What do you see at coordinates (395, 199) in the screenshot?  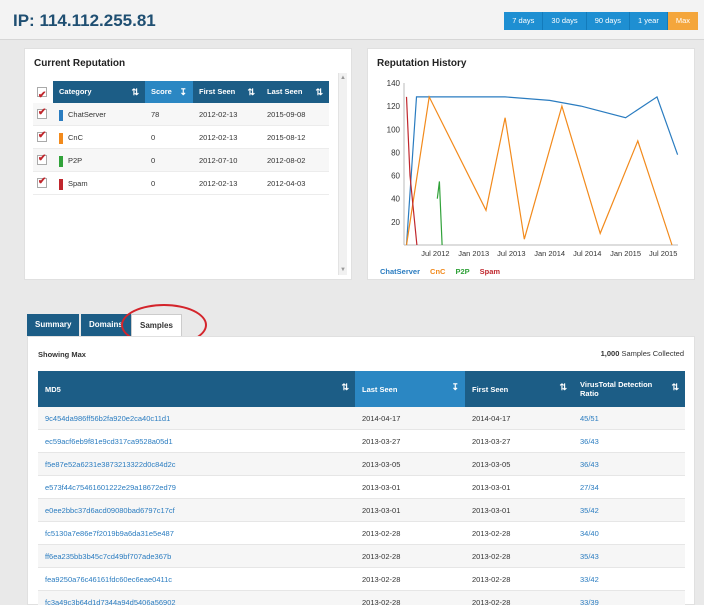 I see `y-tick-label: 40` at bounding box center [395, 199].